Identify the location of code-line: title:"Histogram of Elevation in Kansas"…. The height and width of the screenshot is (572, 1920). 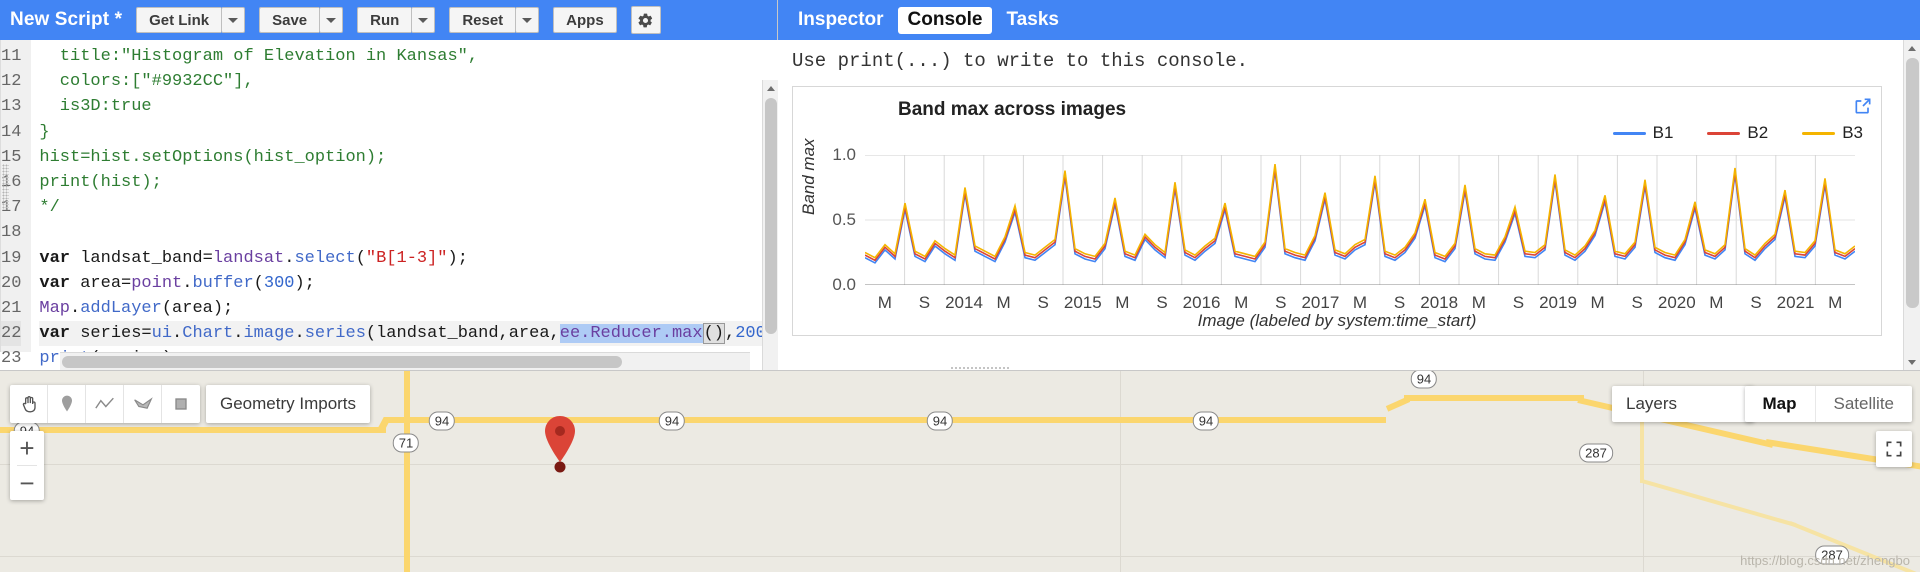
(408, 56).